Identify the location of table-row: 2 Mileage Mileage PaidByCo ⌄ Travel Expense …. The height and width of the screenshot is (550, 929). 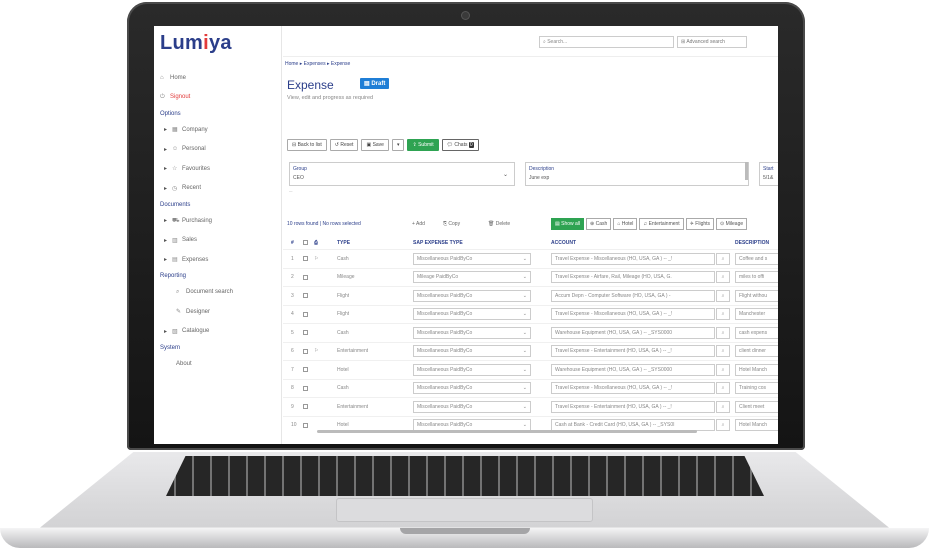
(530, 277).